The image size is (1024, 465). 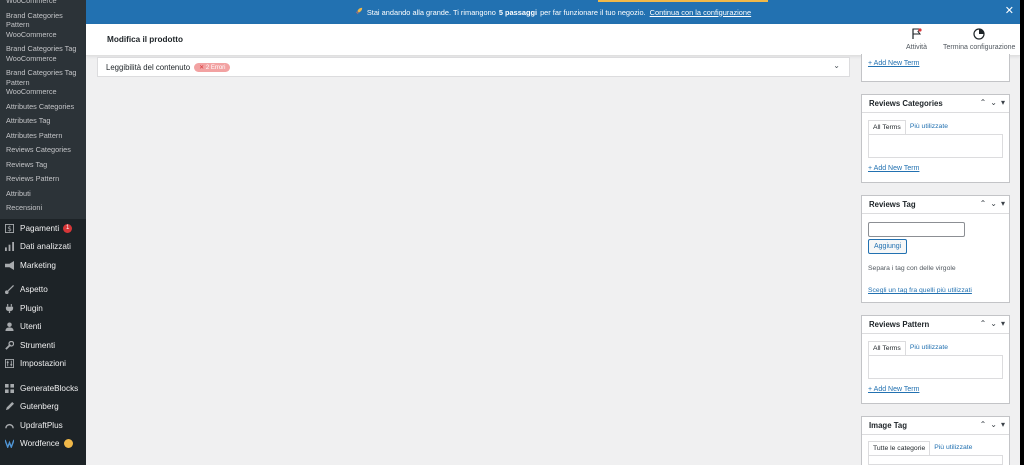 I want to click on wordfence-alert-badge, so click(x=69, y=444).